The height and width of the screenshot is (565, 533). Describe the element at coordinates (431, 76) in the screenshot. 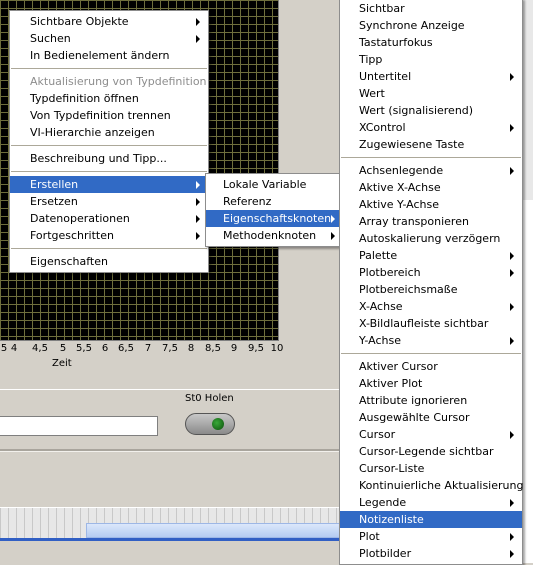

I see `menu-item-untertitel: Untertitel` at that location.